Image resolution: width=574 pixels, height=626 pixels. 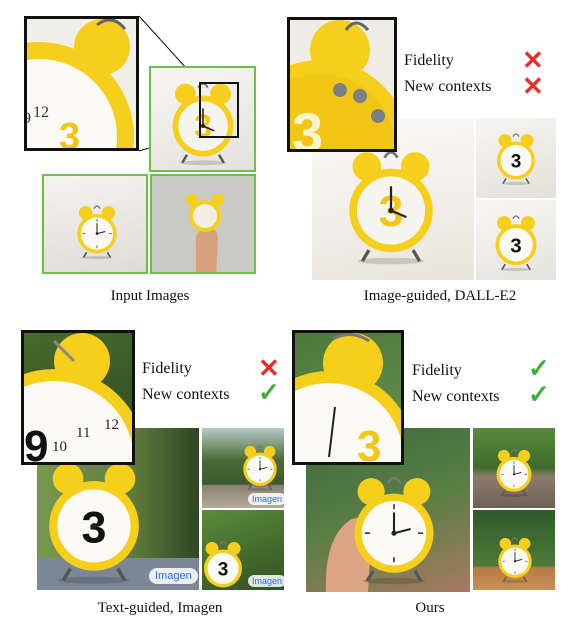 I want to click on ours-new-contexts-label: New contexts, so click(x=456, y=396).